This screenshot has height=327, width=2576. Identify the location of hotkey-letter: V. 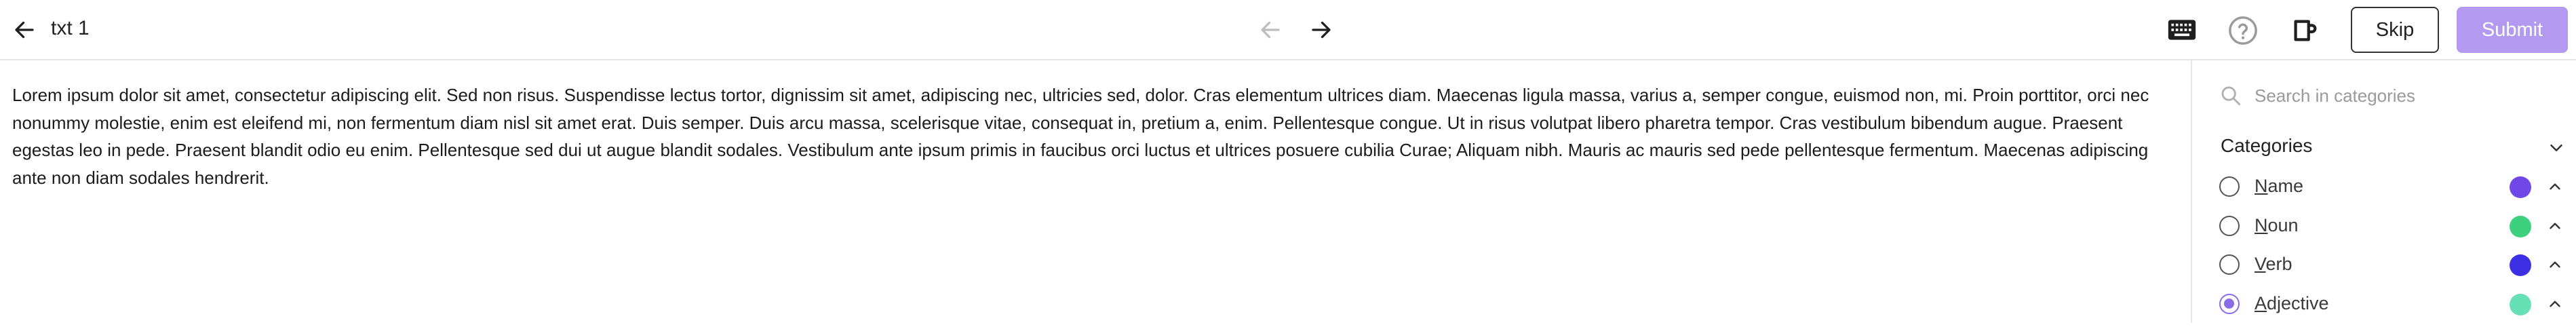
(2260, 264).